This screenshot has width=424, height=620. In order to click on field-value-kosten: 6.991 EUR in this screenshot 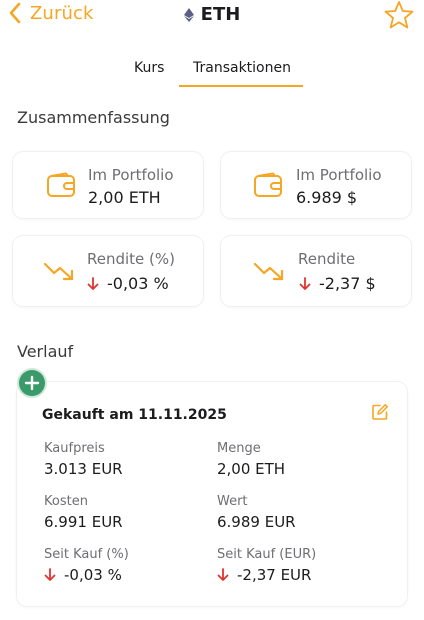, I will do `click(83, 522)`.